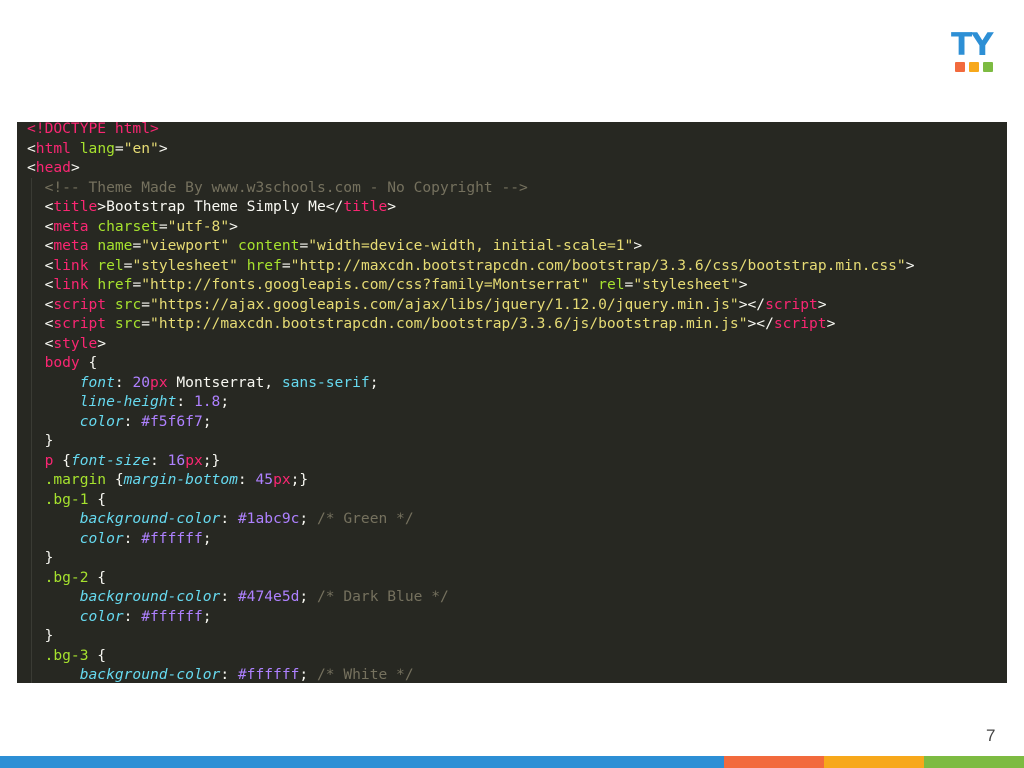  I want to click on code-line: font: 20px Montserrat, sans-serif;, so click(471, 382).